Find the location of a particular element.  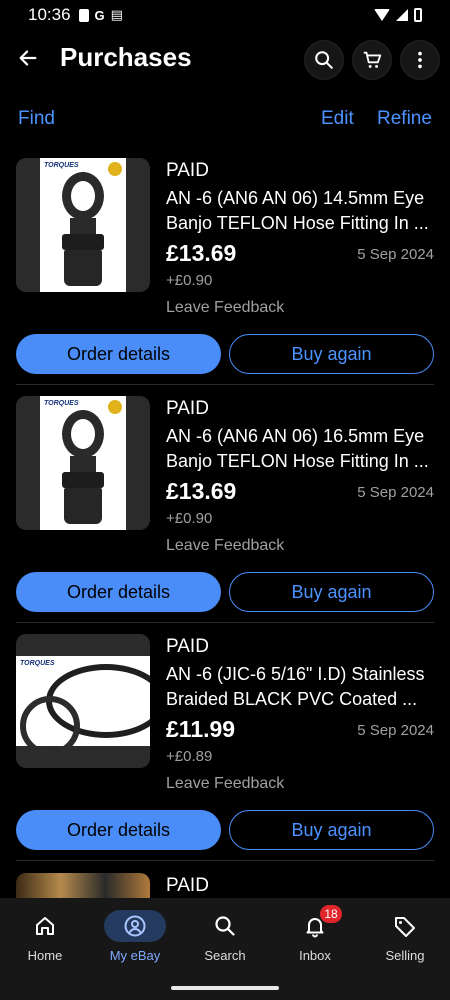

battery-icon is located at coordinates (418, 15).